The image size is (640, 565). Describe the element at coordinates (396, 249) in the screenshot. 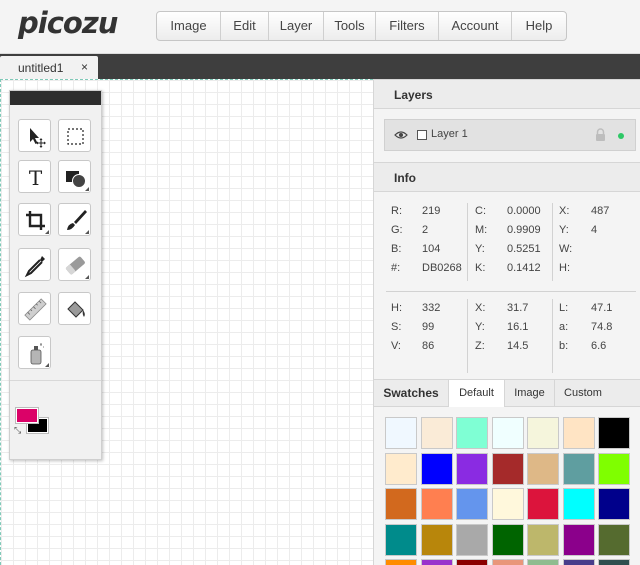

I see `info-rgb-label: B:` at that location.